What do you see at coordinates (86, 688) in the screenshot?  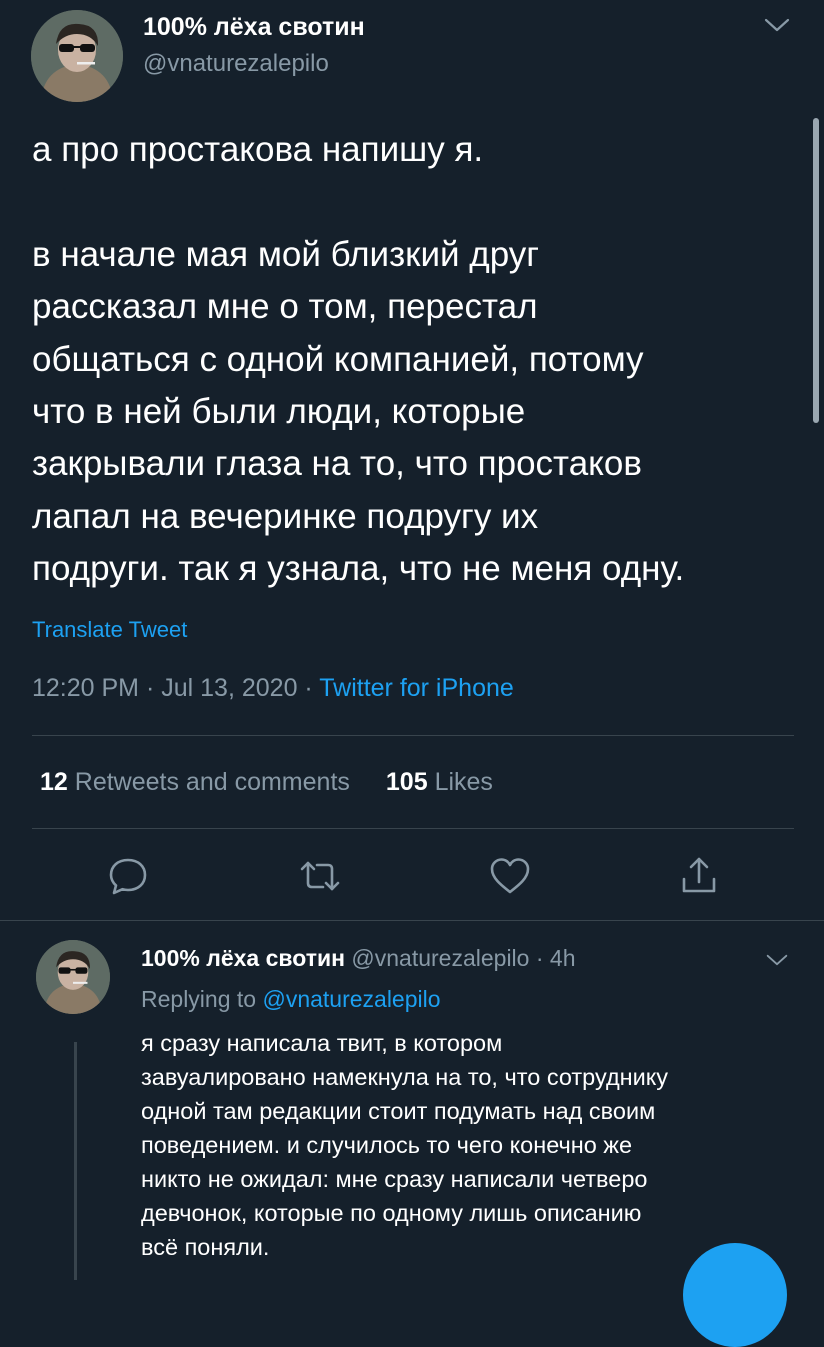 I see `tweet-time: 12:20 PM` at bounding box center [86, 688].